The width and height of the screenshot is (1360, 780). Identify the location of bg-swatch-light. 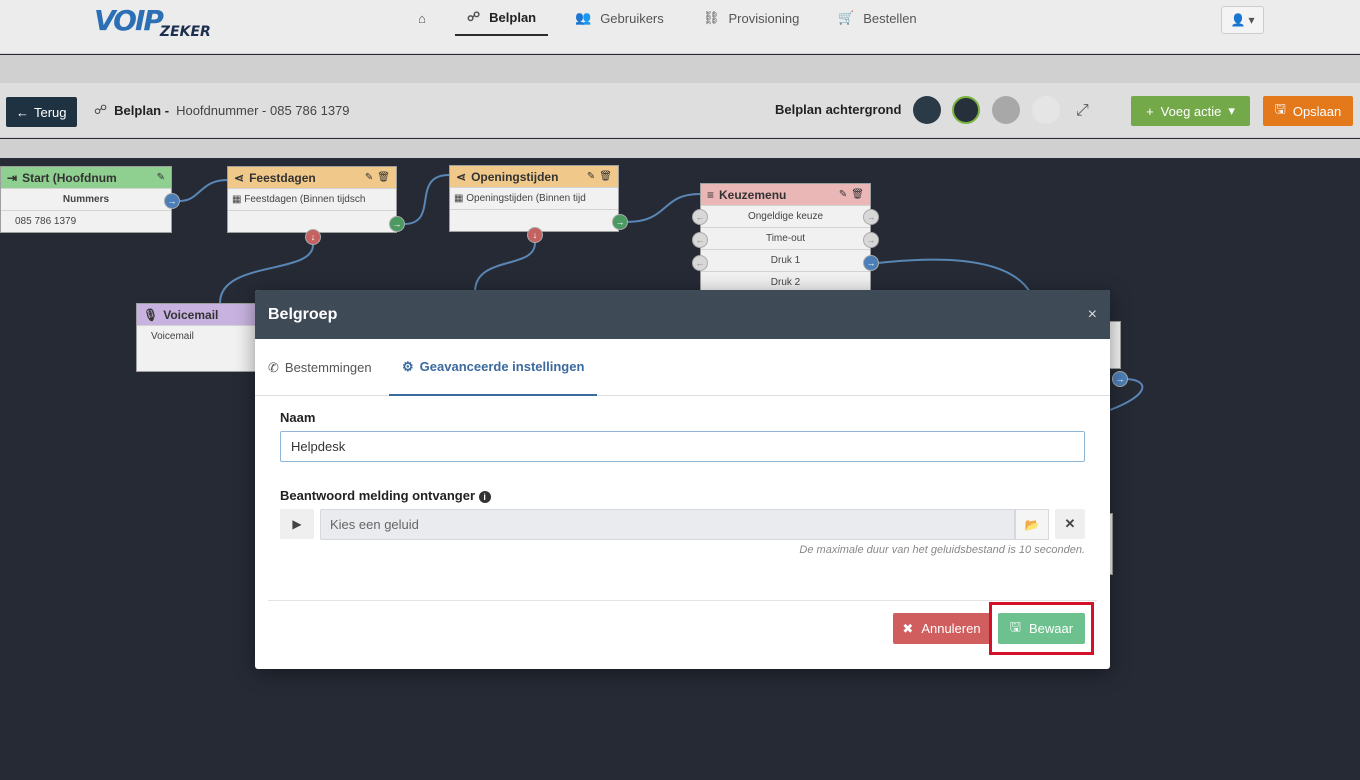
(1046, 110).